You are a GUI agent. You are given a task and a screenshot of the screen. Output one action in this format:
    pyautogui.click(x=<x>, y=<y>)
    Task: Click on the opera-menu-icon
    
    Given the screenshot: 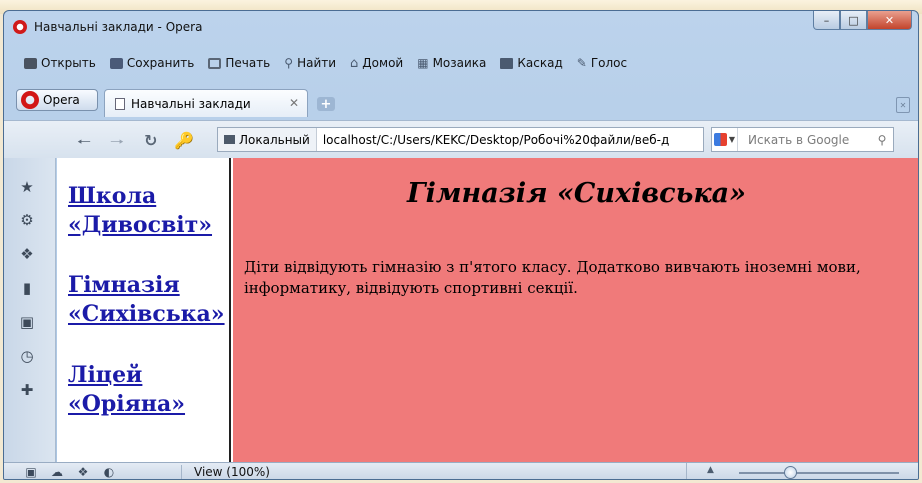 What is the action you would take?
    pyautogui.click(x=30, y=100)
    